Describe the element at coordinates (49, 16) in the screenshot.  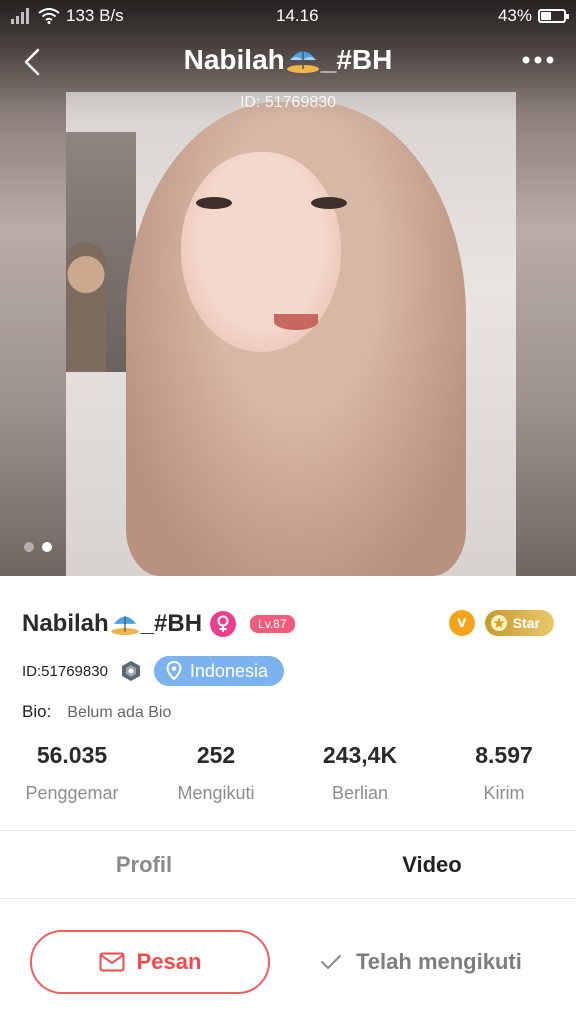
I see `wifi-icon` at that location.